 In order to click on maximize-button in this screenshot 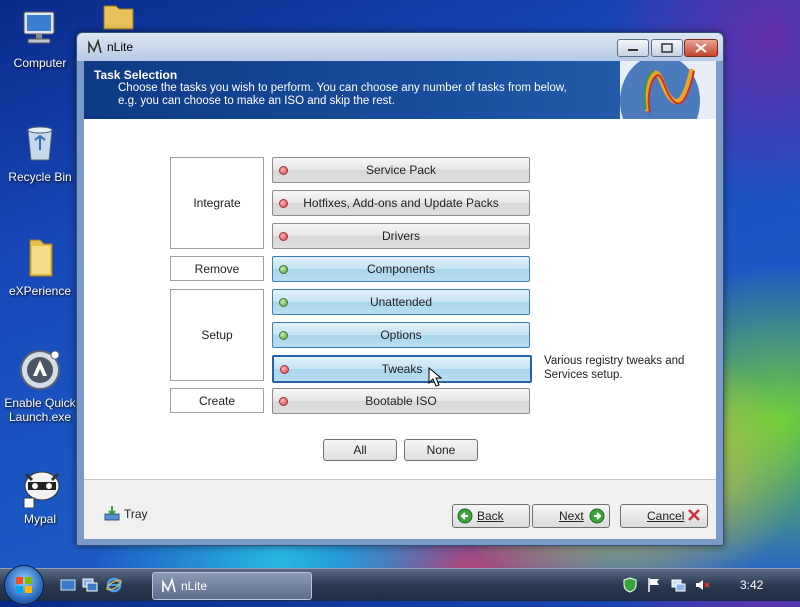, I will do `click(667, 48)`.